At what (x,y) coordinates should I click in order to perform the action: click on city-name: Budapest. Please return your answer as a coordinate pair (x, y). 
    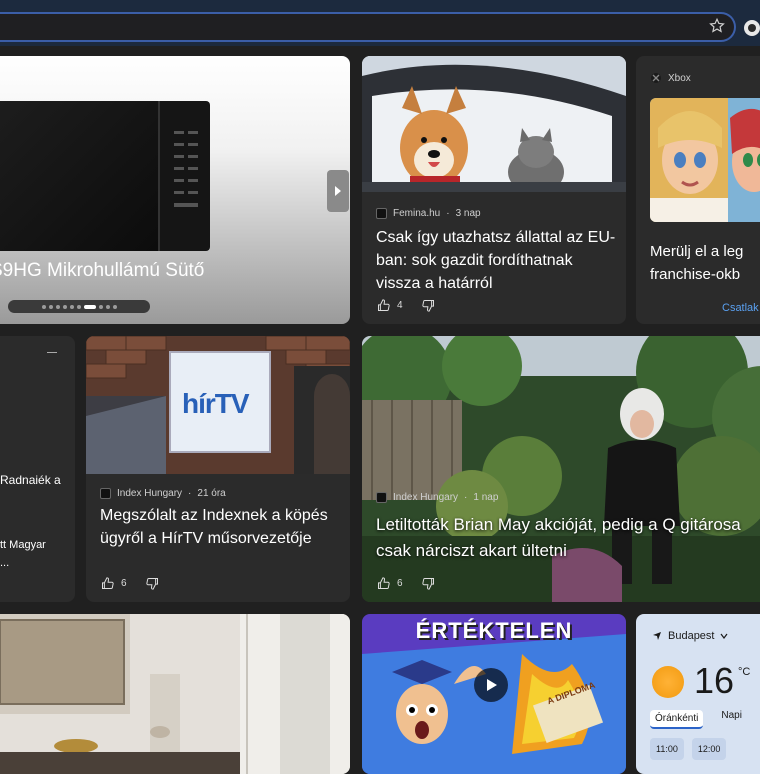
    Looking at the image, I should click on (691, 636).